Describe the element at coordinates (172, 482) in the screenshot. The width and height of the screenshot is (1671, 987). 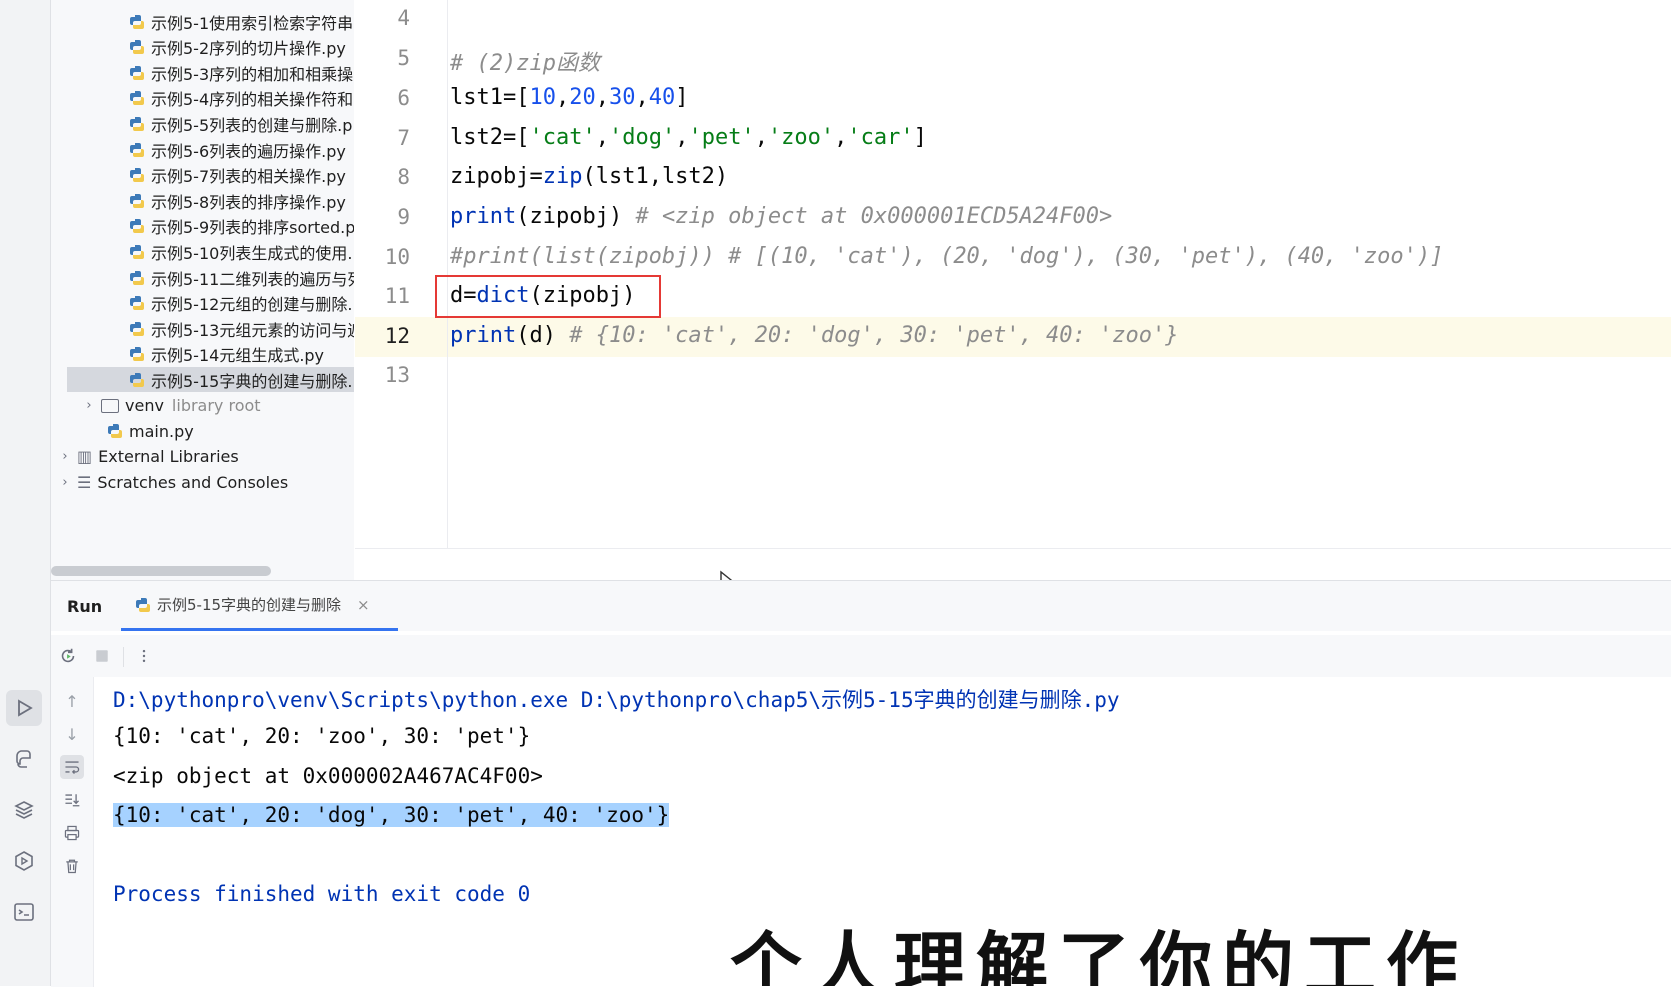
I see `scratches-and-consoles-item: › ☰ Scratches and Consoles` at that location.